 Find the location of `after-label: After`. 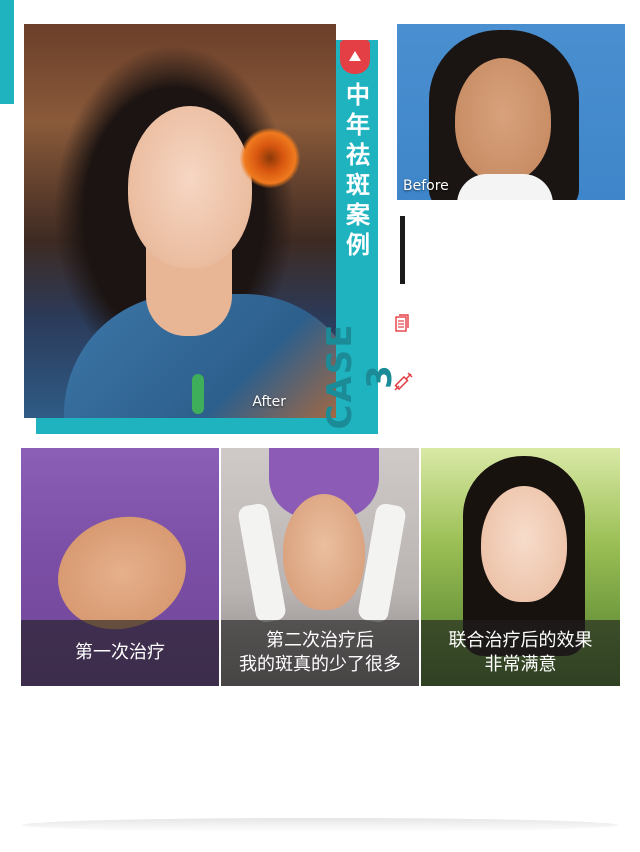

after-label: After is located at coordinates (269, 402).